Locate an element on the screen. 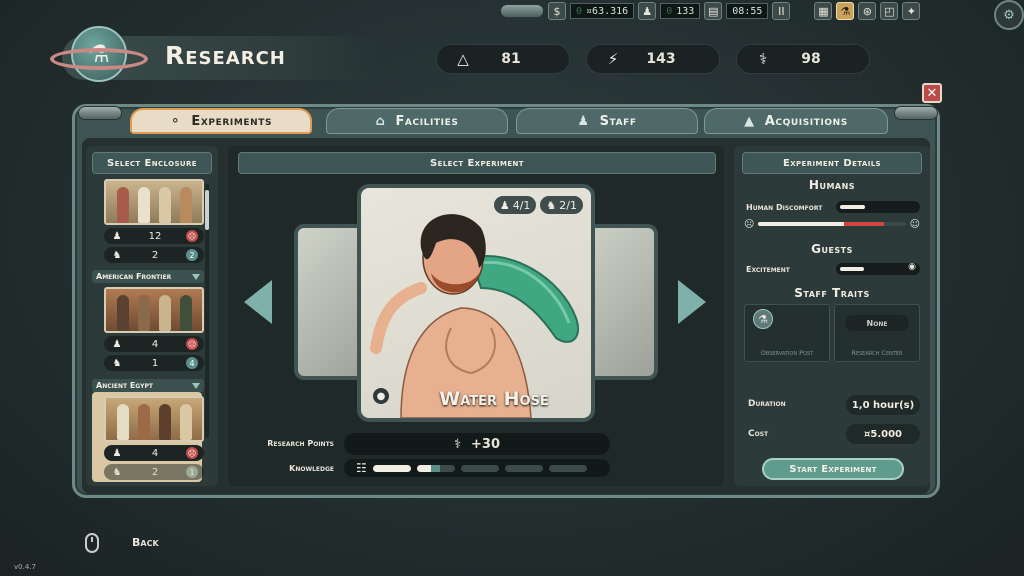 This screenshot has height=576, width=1024. pause-button: II is located at coordinates (781, 11).